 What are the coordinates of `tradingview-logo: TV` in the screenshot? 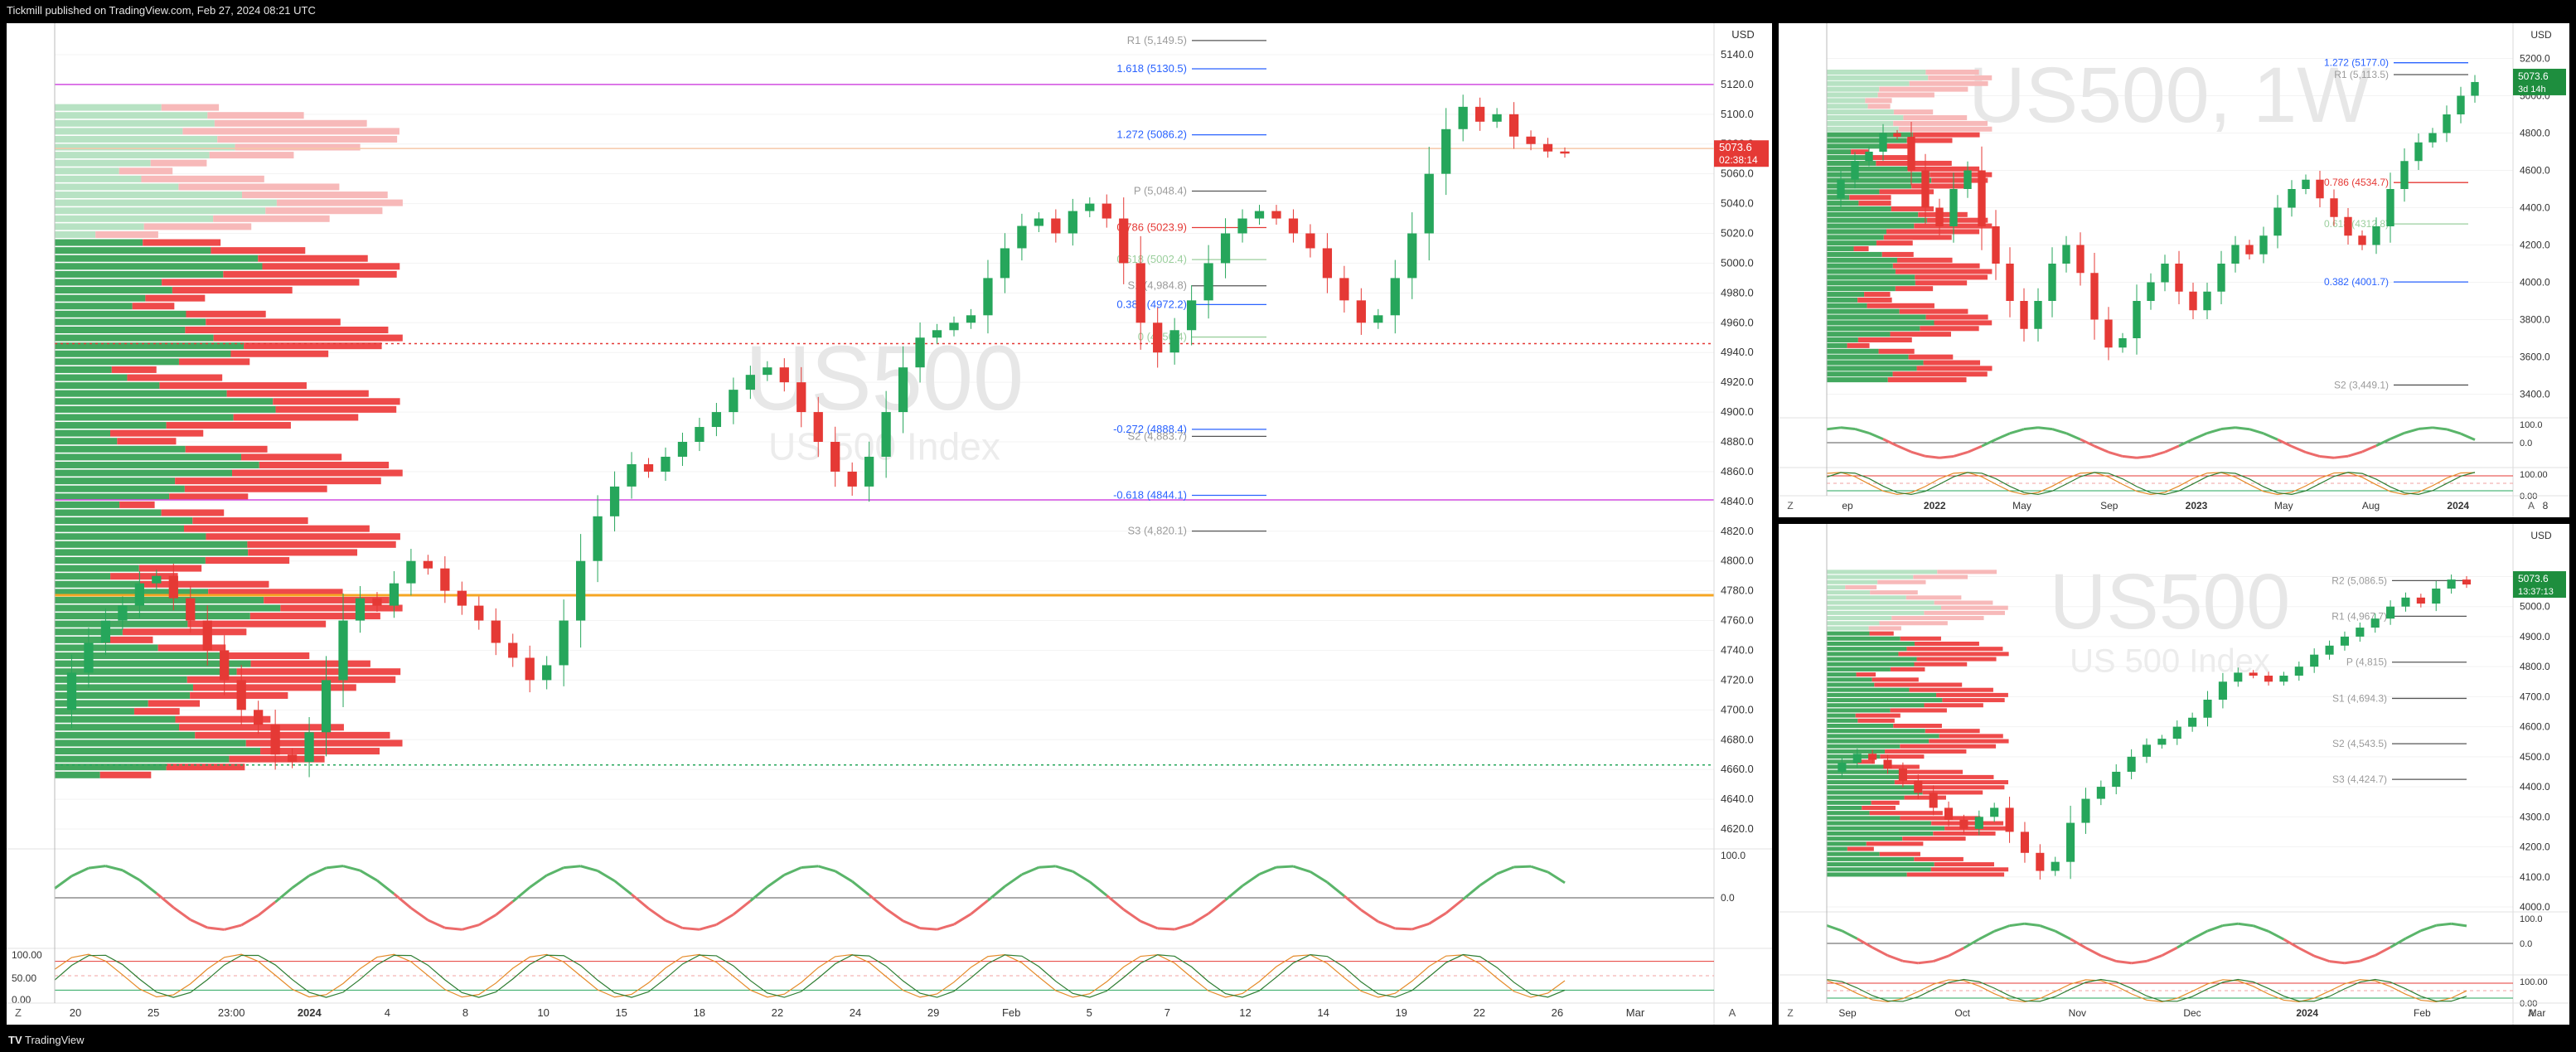 It's located at (15, 1040).